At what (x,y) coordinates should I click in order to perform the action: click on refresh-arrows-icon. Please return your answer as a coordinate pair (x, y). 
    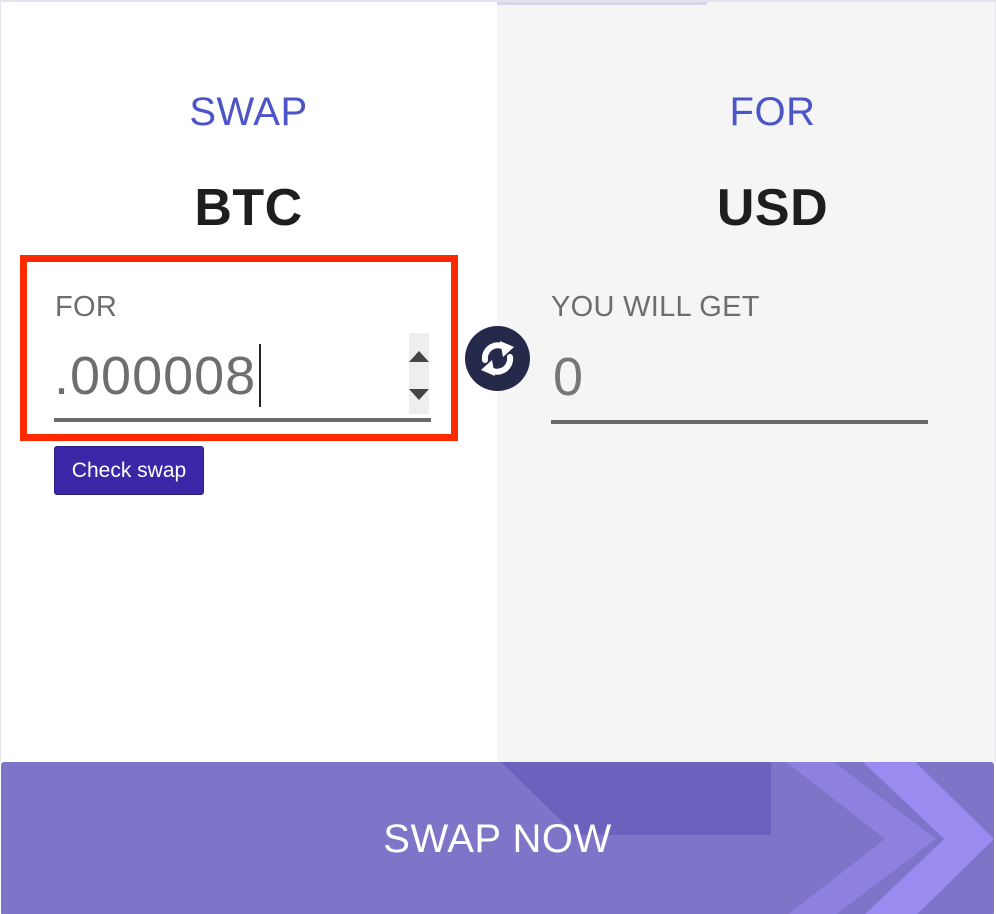
    Looking at the image, I should click on (497, 358).